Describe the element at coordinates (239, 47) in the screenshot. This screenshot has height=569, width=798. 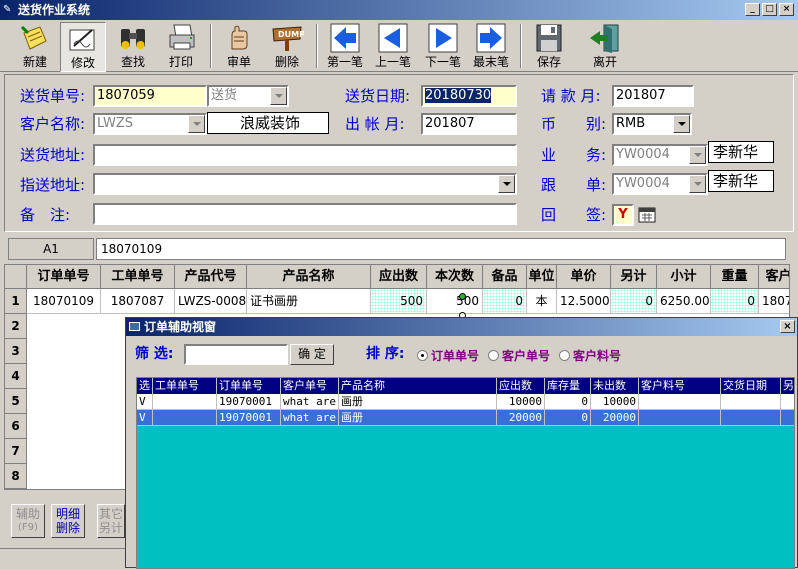
I see `approve-button: 审单` at that location.